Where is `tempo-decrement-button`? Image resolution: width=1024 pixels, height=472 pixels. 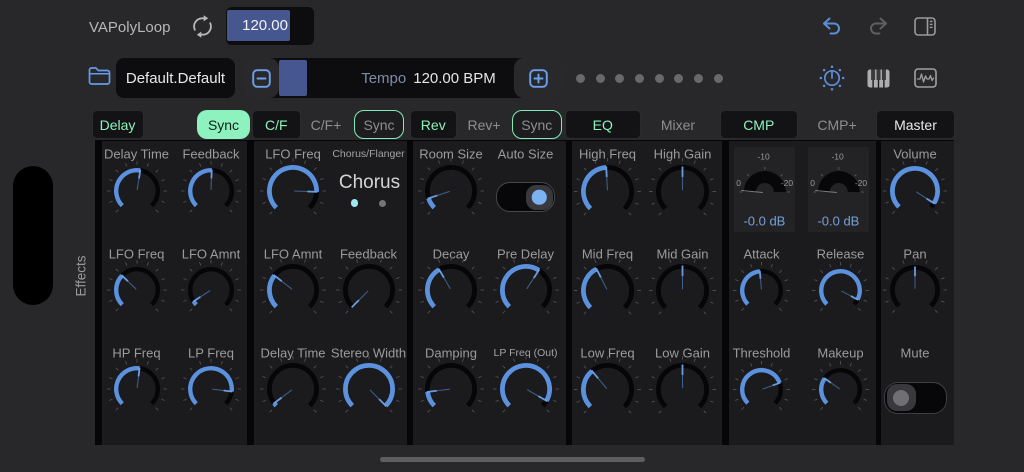 tempo-decrement-button is located at coordinates (261, 78).